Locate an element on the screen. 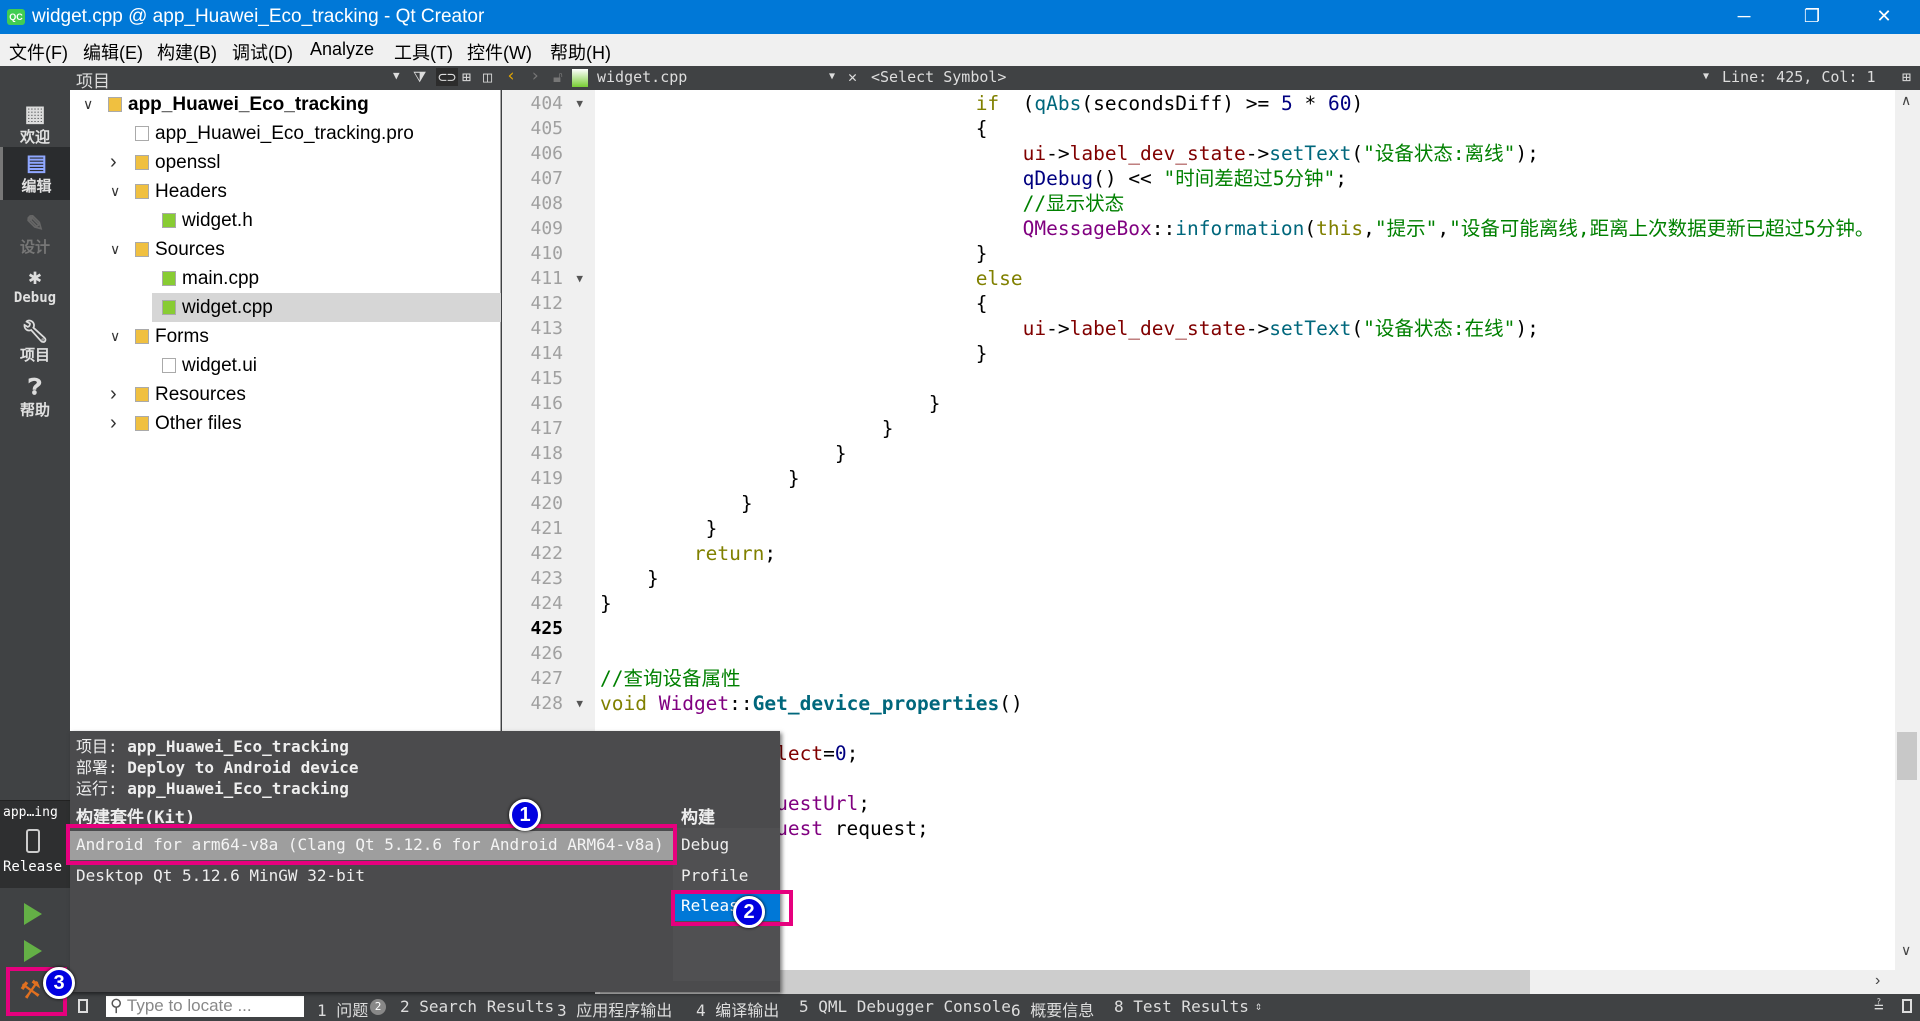 The image size is (1920, 1021). tree-item: main.cpp is located at coordinates (285, 278).